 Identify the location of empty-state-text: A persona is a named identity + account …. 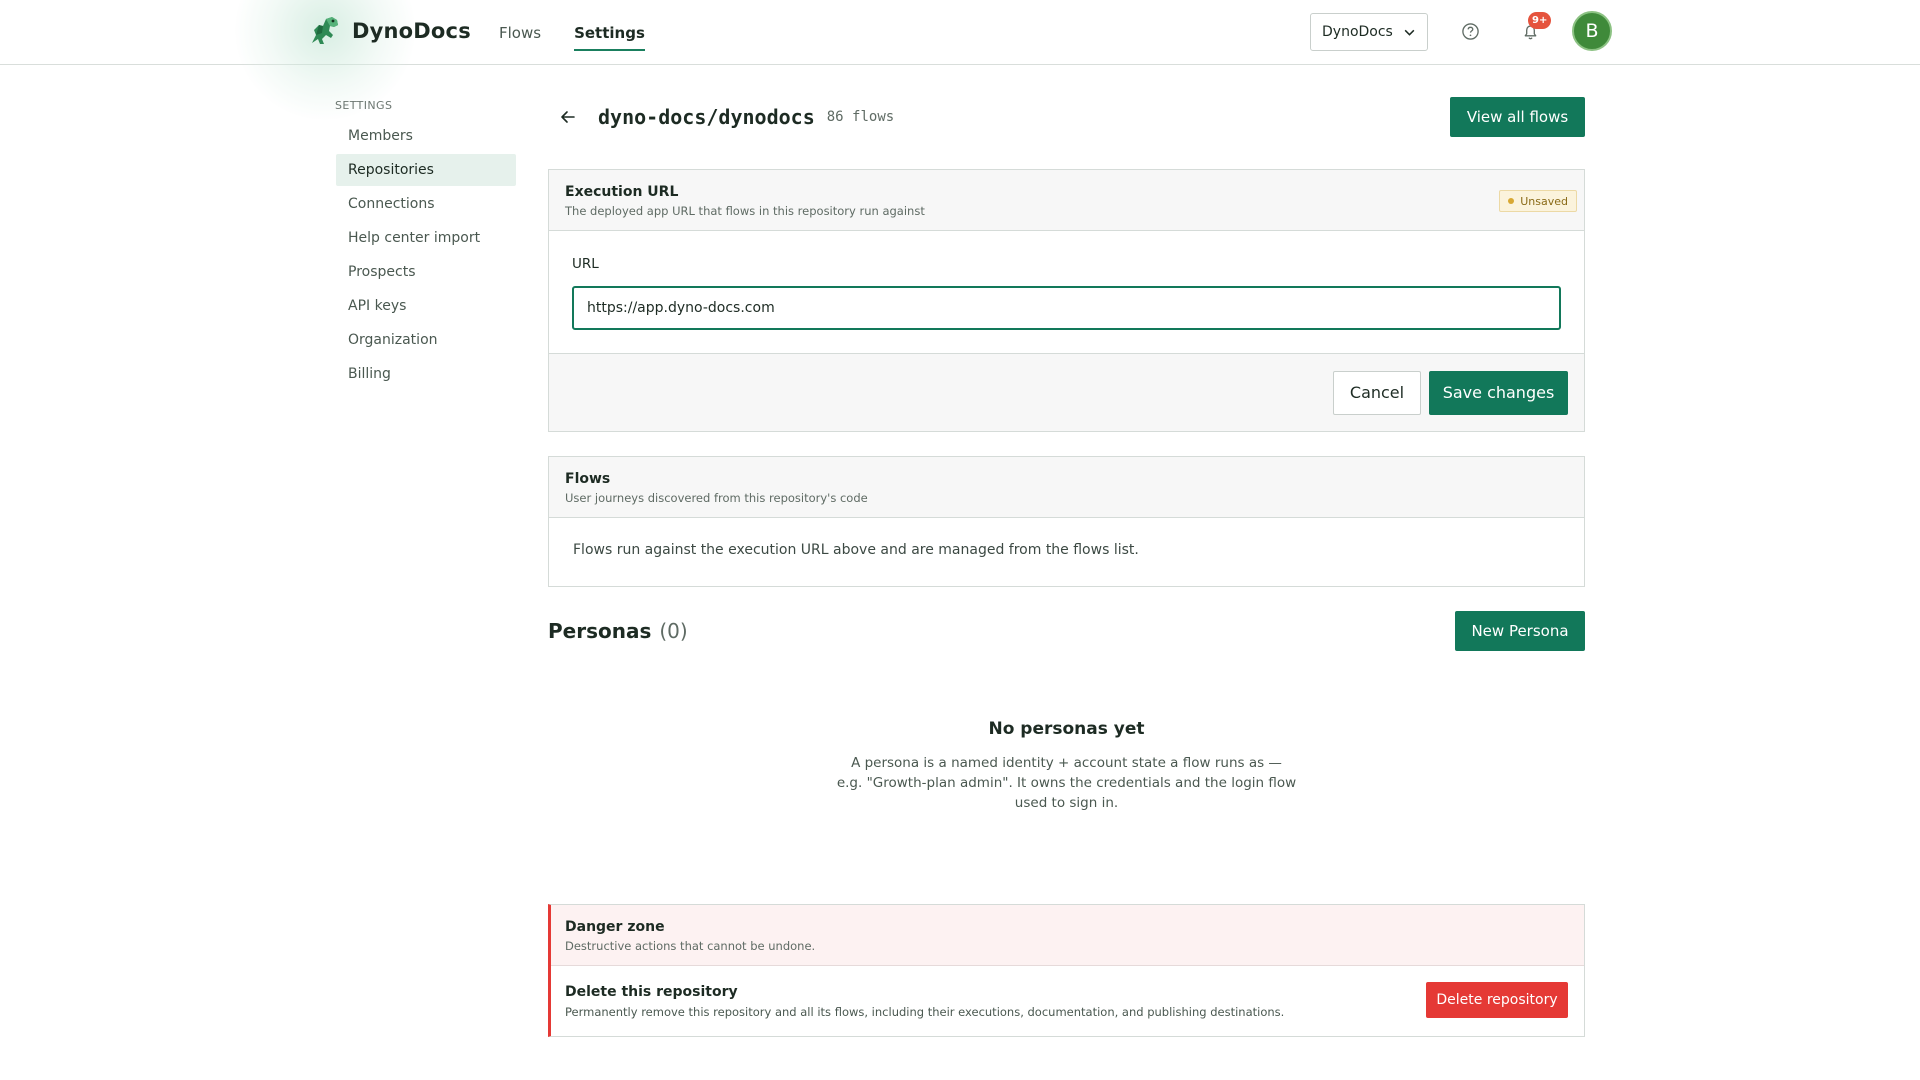
(1066, 783).